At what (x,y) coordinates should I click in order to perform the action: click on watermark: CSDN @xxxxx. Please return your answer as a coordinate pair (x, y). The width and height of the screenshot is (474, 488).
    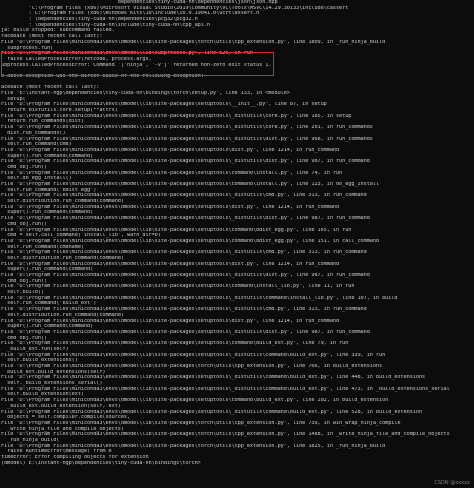
    Looking at the image, I should click on (452, 483).